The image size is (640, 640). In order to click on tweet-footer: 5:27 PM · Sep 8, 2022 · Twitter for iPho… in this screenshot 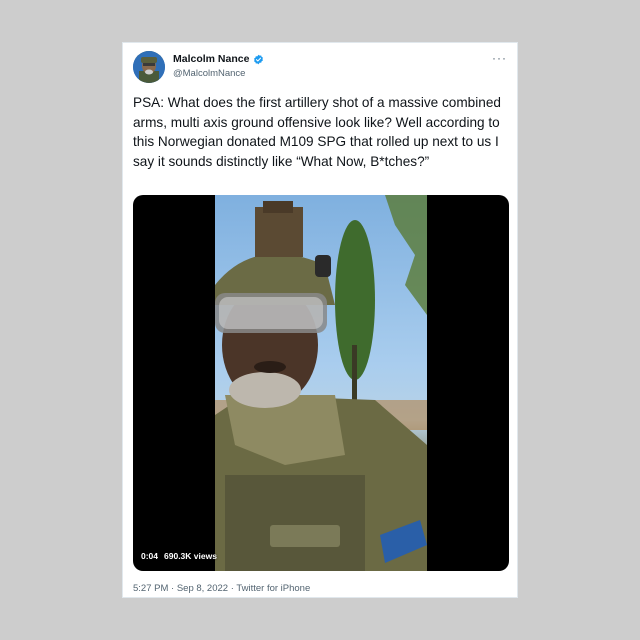, I will do `click(221, 588)`.